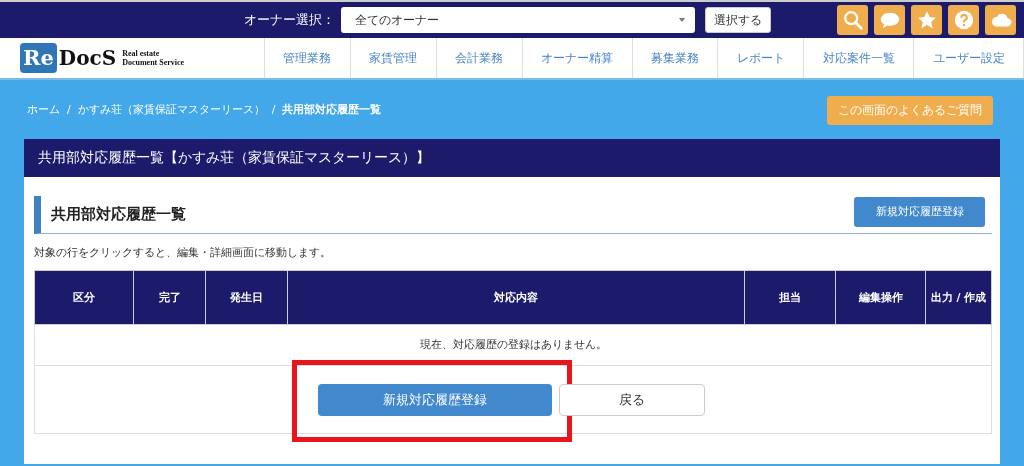 This screenshot has width=1024, height=466. I want to click on nav-link: オーナー精算, so click(577, 58).